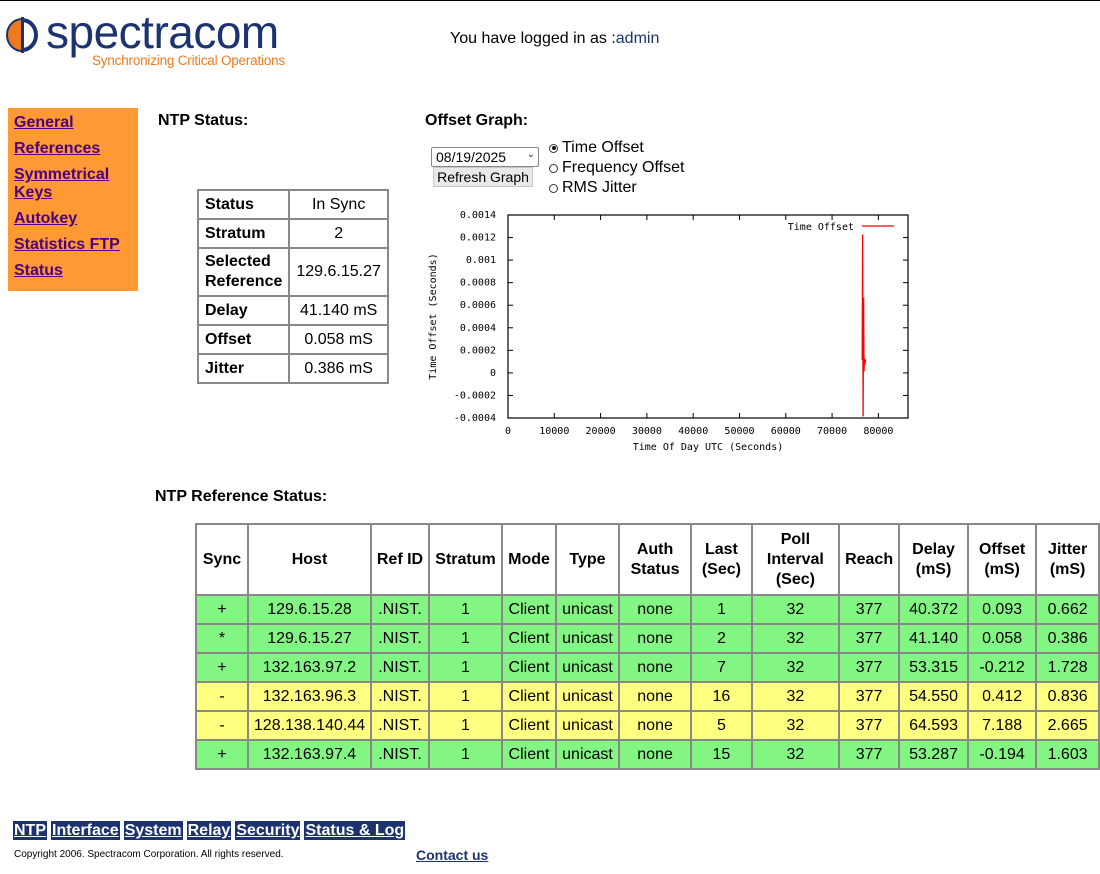  I want to click on contact-us-link: Contact us, so click(452, 855).